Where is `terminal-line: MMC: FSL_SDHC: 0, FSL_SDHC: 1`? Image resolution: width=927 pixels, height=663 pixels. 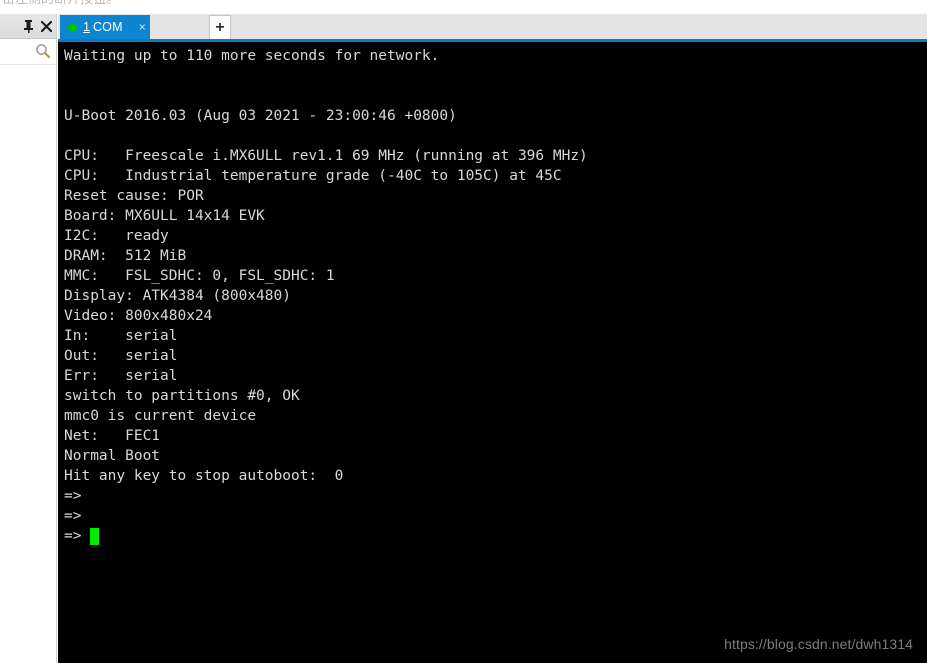 terminal-line: MMC: FSL_SDHC: 0, FSL_SDHC: 1 is located at coordinates (199, 276).